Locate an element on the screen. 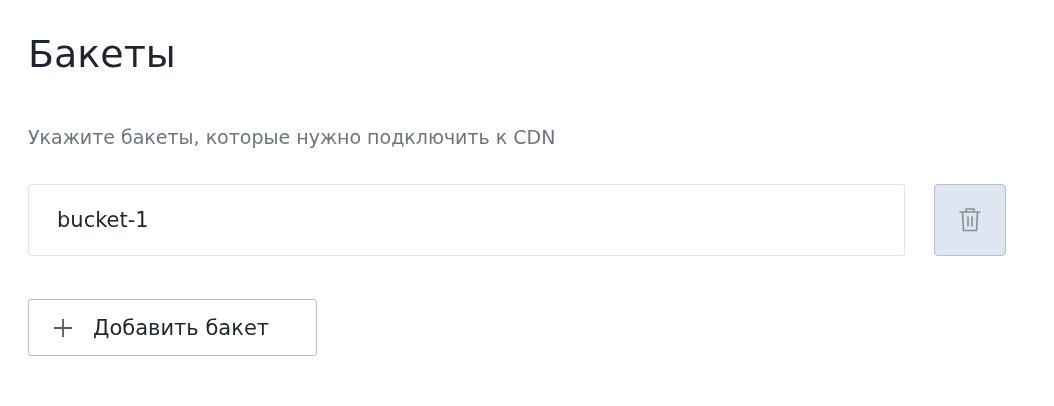  add-bucket-button: Добавить бакет is located at coordinates (172, 327).